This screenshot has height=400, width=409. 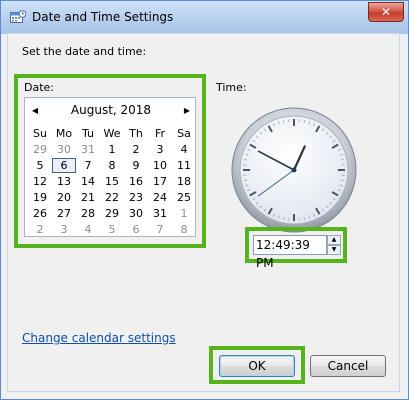 What do you see at coordinates (88, 133) in the screenshot?
I see `weekday-header: Tu` at bounding box center [88, 133].